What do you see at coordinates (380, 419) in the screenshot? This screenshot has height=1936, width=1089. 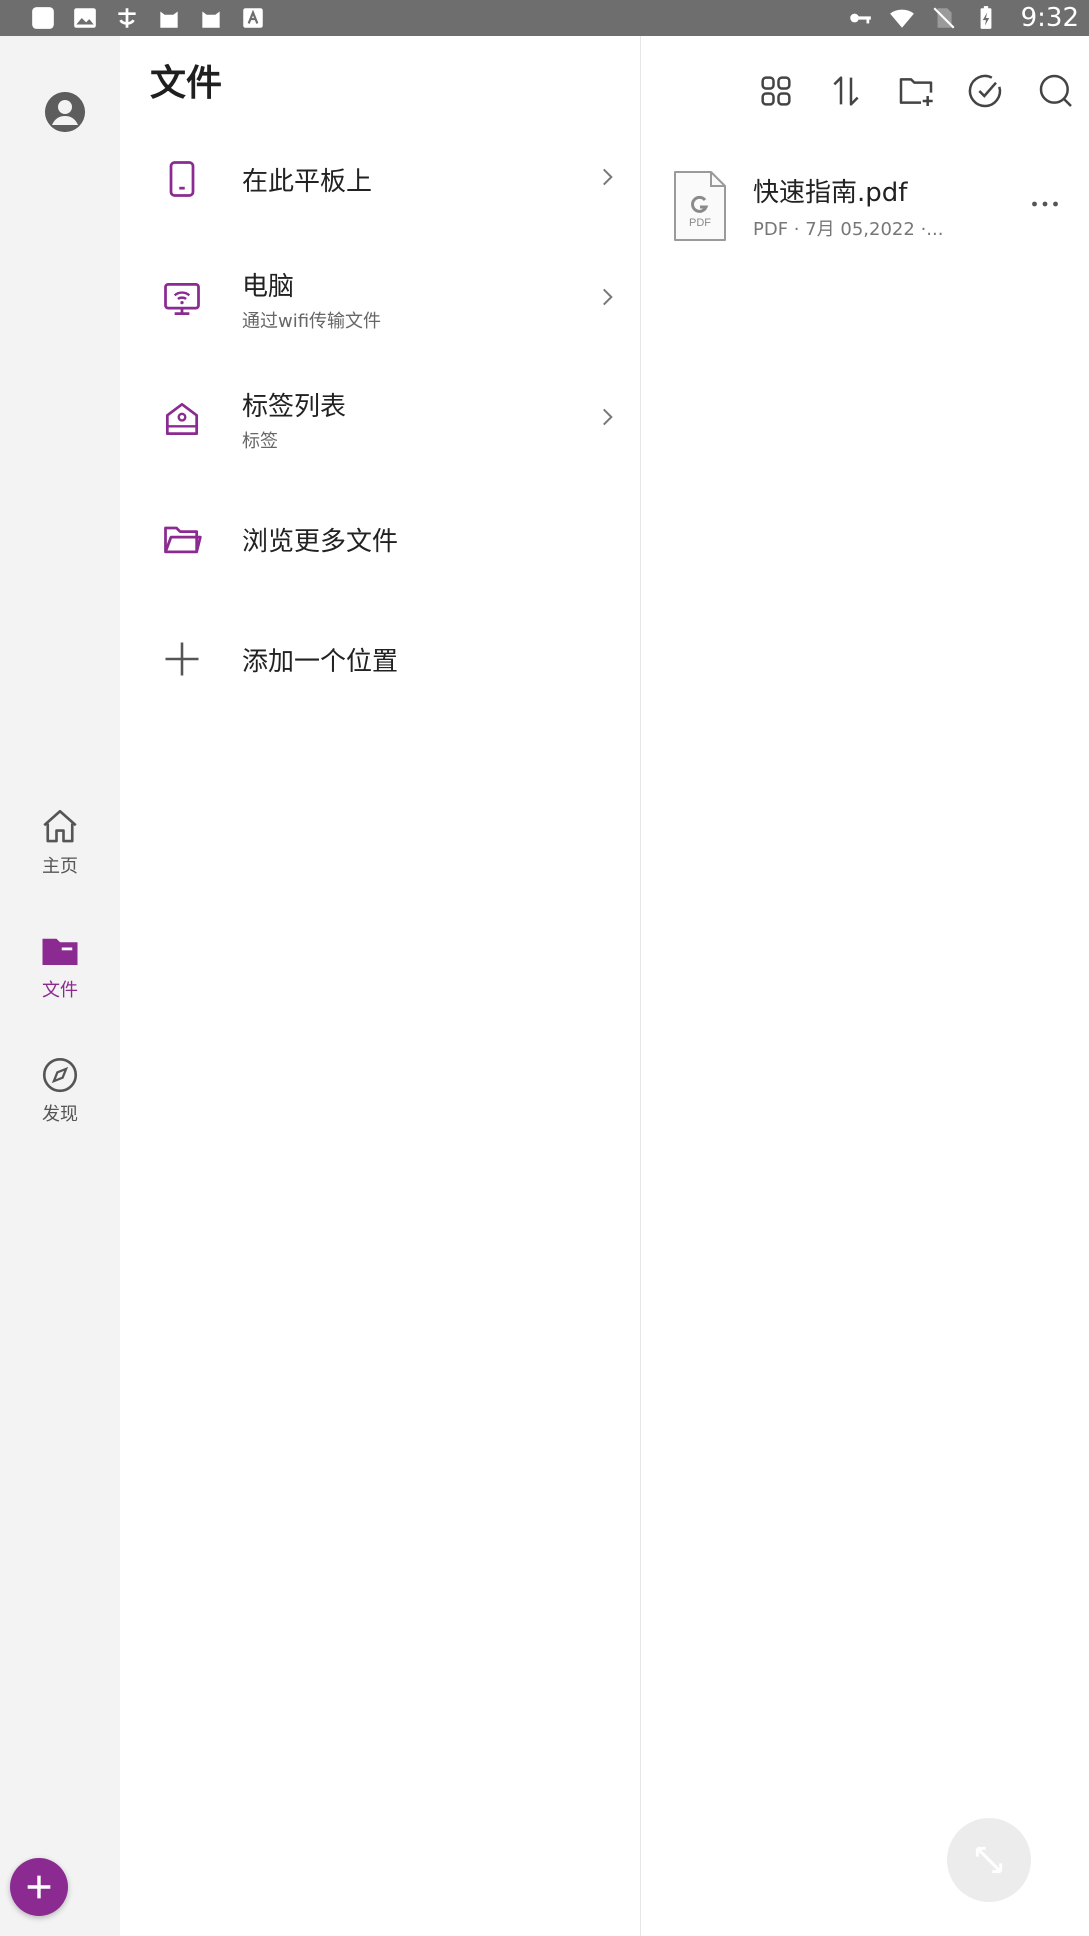 I see `location-tags: 标签列表 标签` at bounding box center [380, 419].